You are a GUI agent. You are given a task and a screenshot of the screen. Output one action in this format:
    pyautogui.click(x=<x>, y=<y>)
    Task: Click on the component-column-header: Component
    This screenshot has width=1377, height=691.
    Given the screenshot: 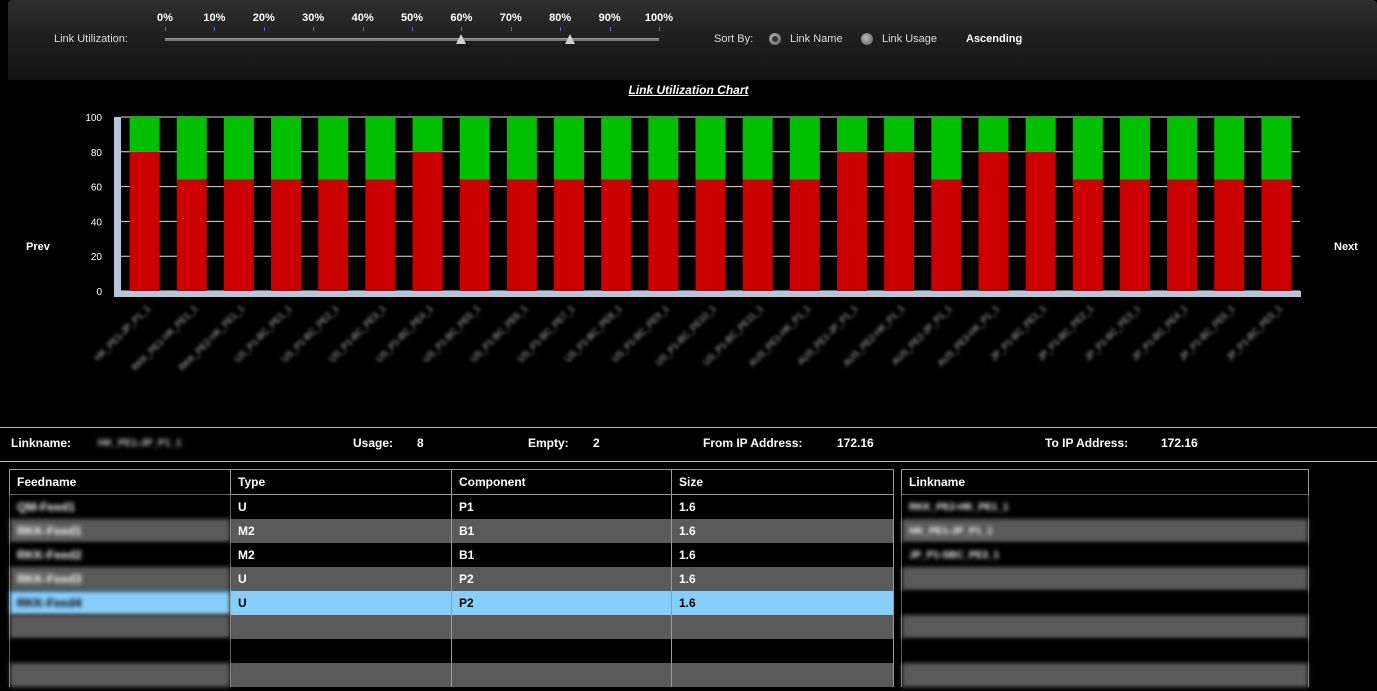 What is the action you would take?
    pyautogui.click(x=561, y=482)
    